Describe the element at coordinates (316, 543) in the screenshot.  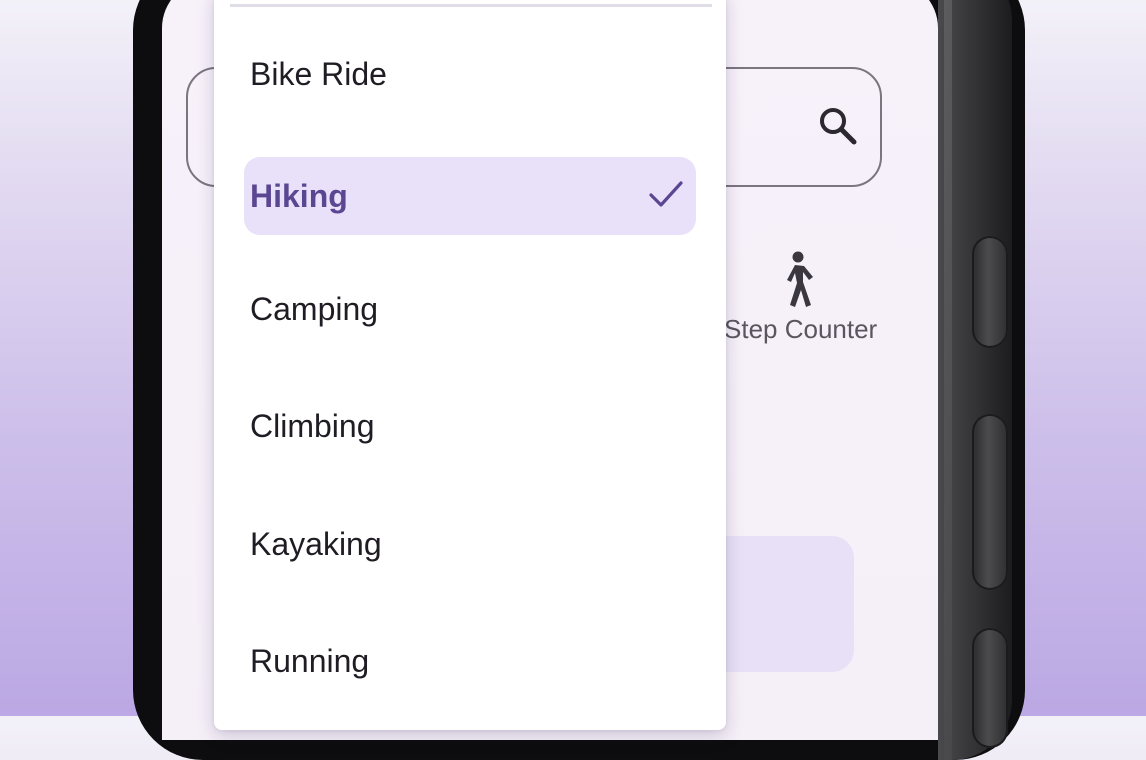
I see `dropdown-item-label: Kayaking` at that location.